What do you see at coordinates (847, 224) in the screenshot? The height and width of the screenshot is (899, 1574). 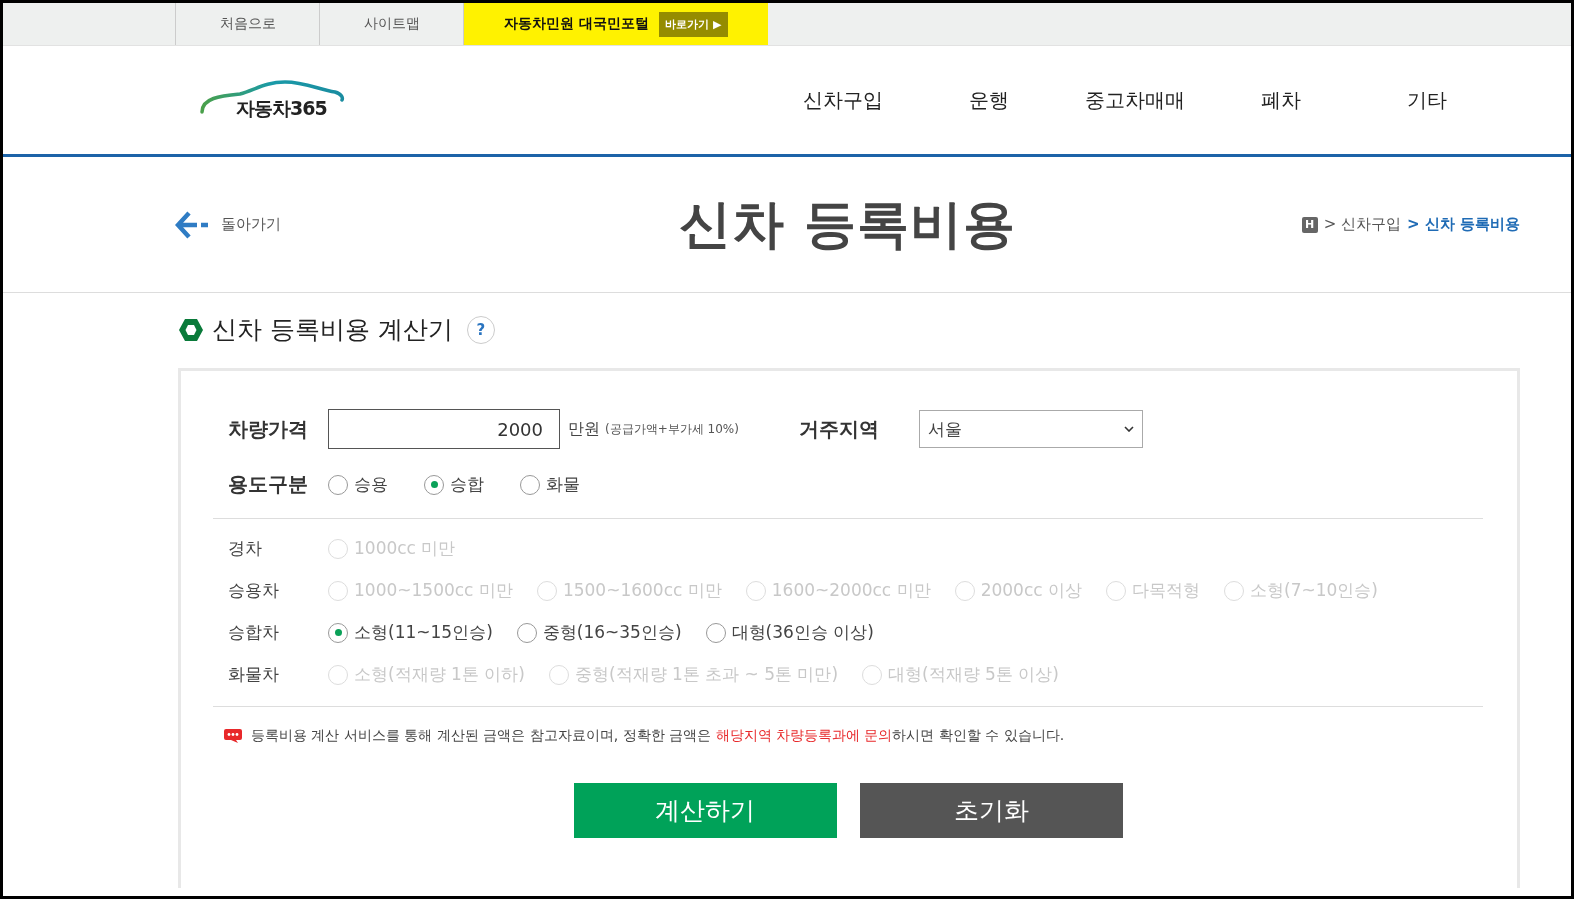 I see `page-title: 신차 등록비용` at bounding box center [847, 224].